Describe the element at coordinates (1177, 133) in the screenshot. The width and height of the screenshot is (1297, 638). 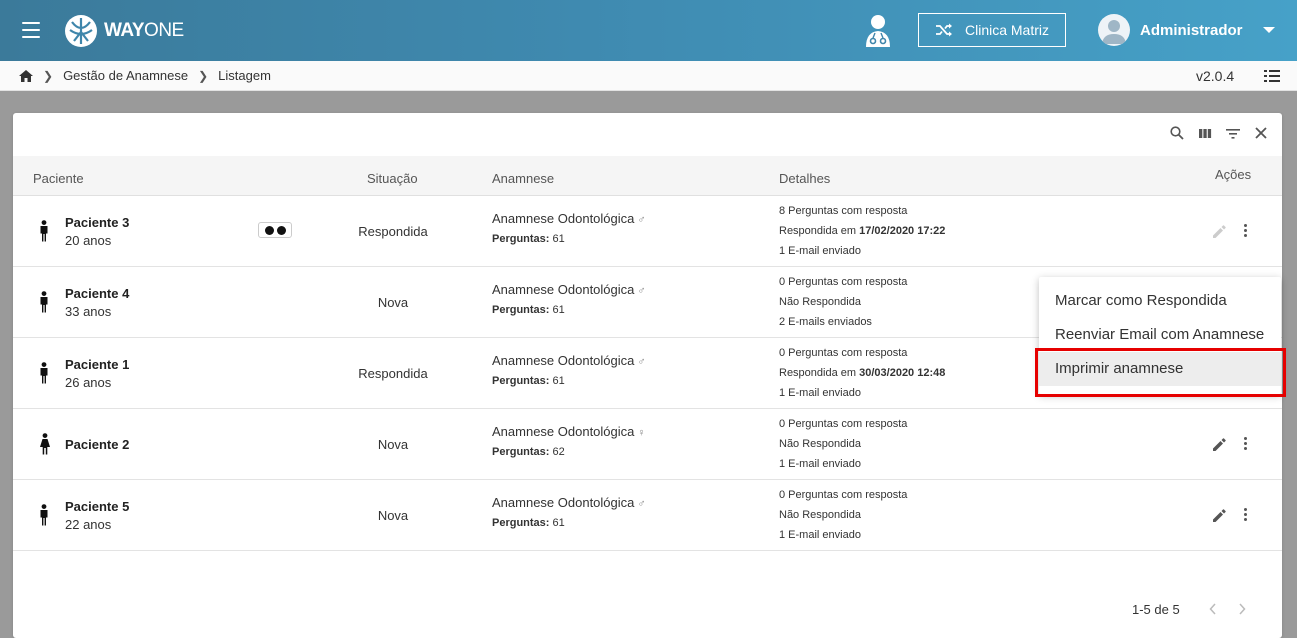
I see `search-icon` at that location.